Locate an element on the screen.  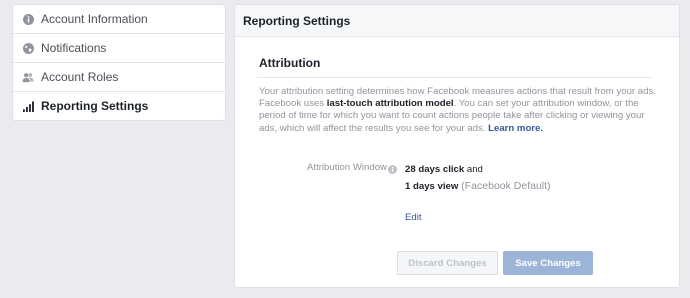
click-window-row: 28 days click and is located at coordinates (478, 169).